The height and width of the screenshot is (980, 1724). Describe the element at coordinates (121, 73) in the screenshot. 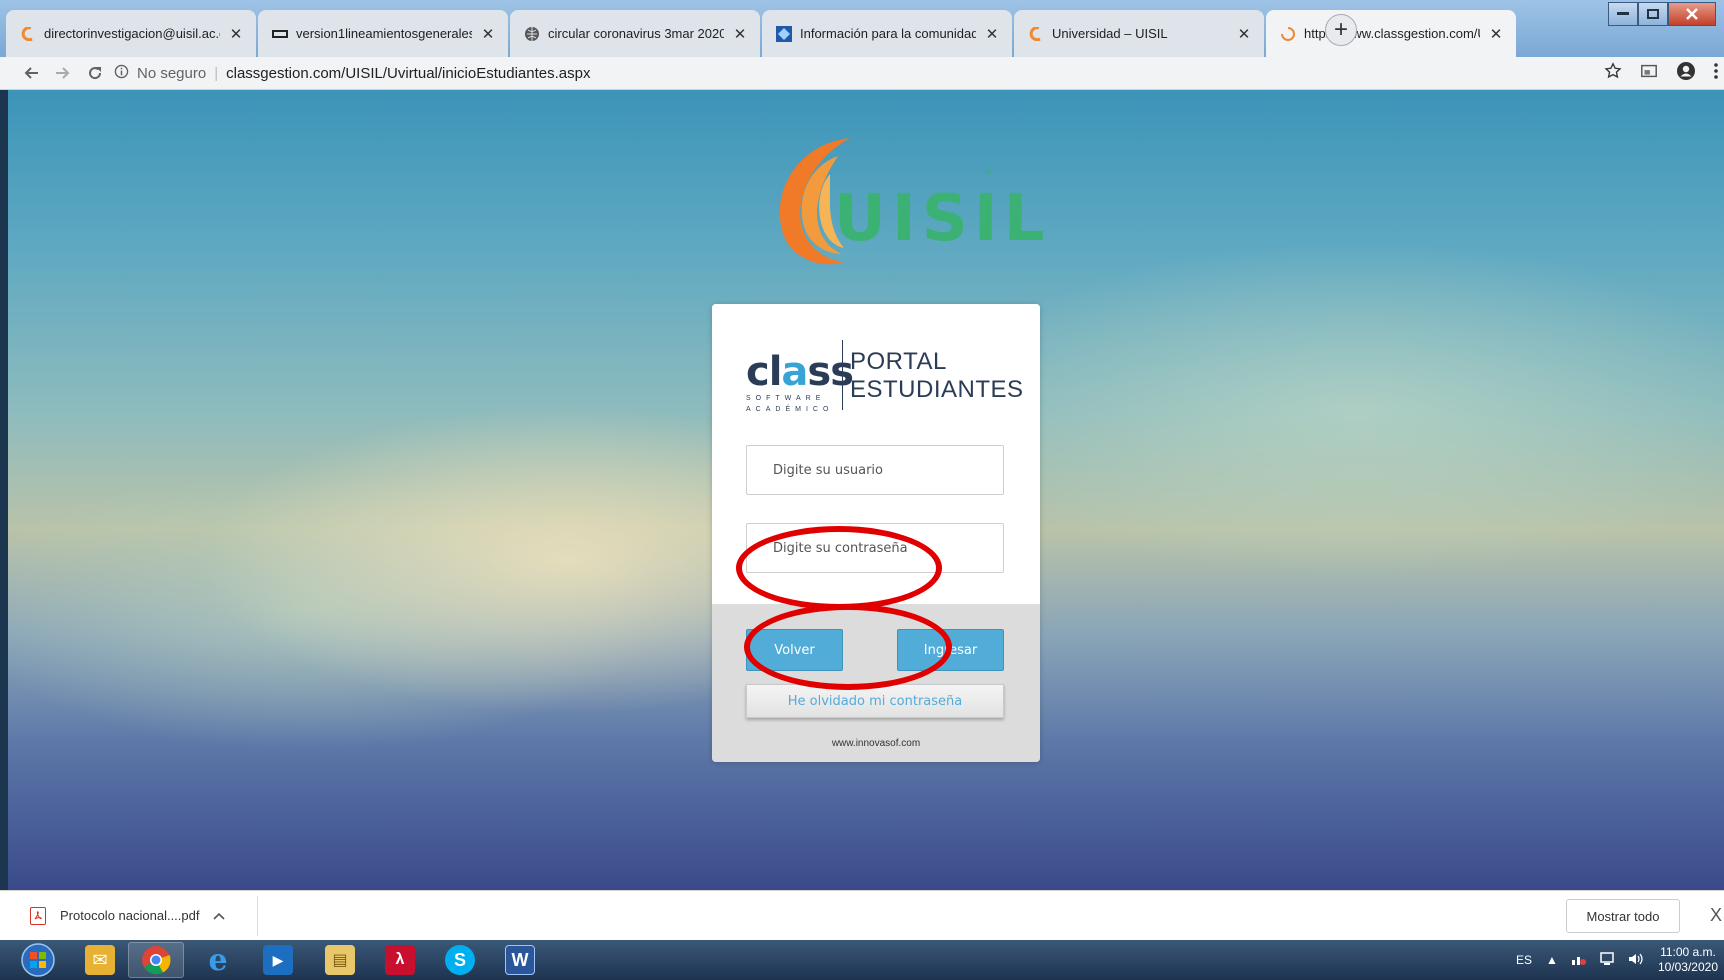

I see `info-icon` at that location.